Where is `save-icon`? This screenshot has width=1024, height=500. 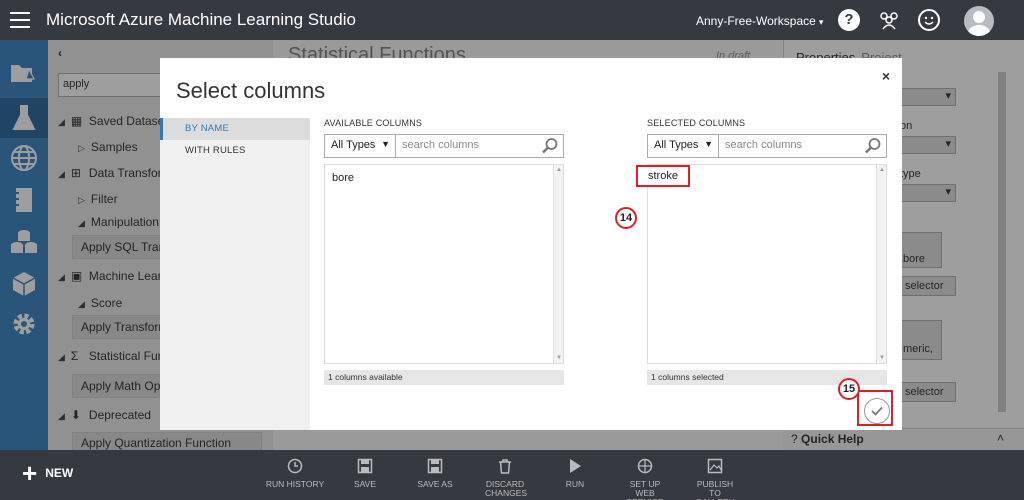
save-icon is located at coordinates (365, 467).